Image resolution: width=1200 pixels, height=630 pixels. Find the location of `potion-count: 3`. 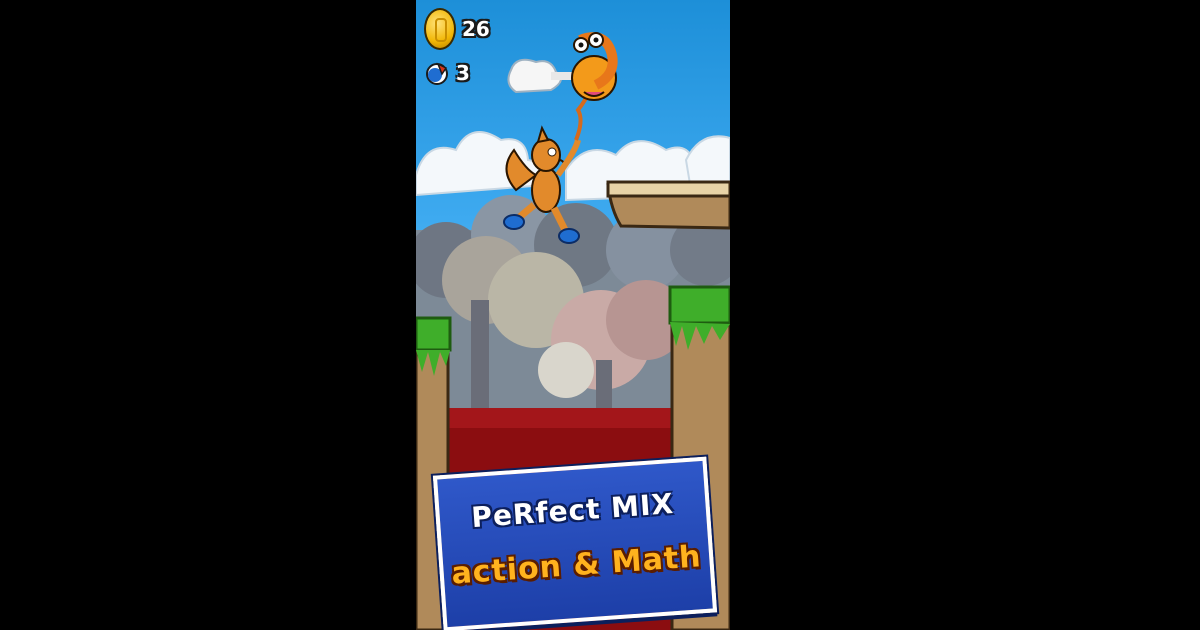

potion-count: 3 is located at coordinates (463, 73).